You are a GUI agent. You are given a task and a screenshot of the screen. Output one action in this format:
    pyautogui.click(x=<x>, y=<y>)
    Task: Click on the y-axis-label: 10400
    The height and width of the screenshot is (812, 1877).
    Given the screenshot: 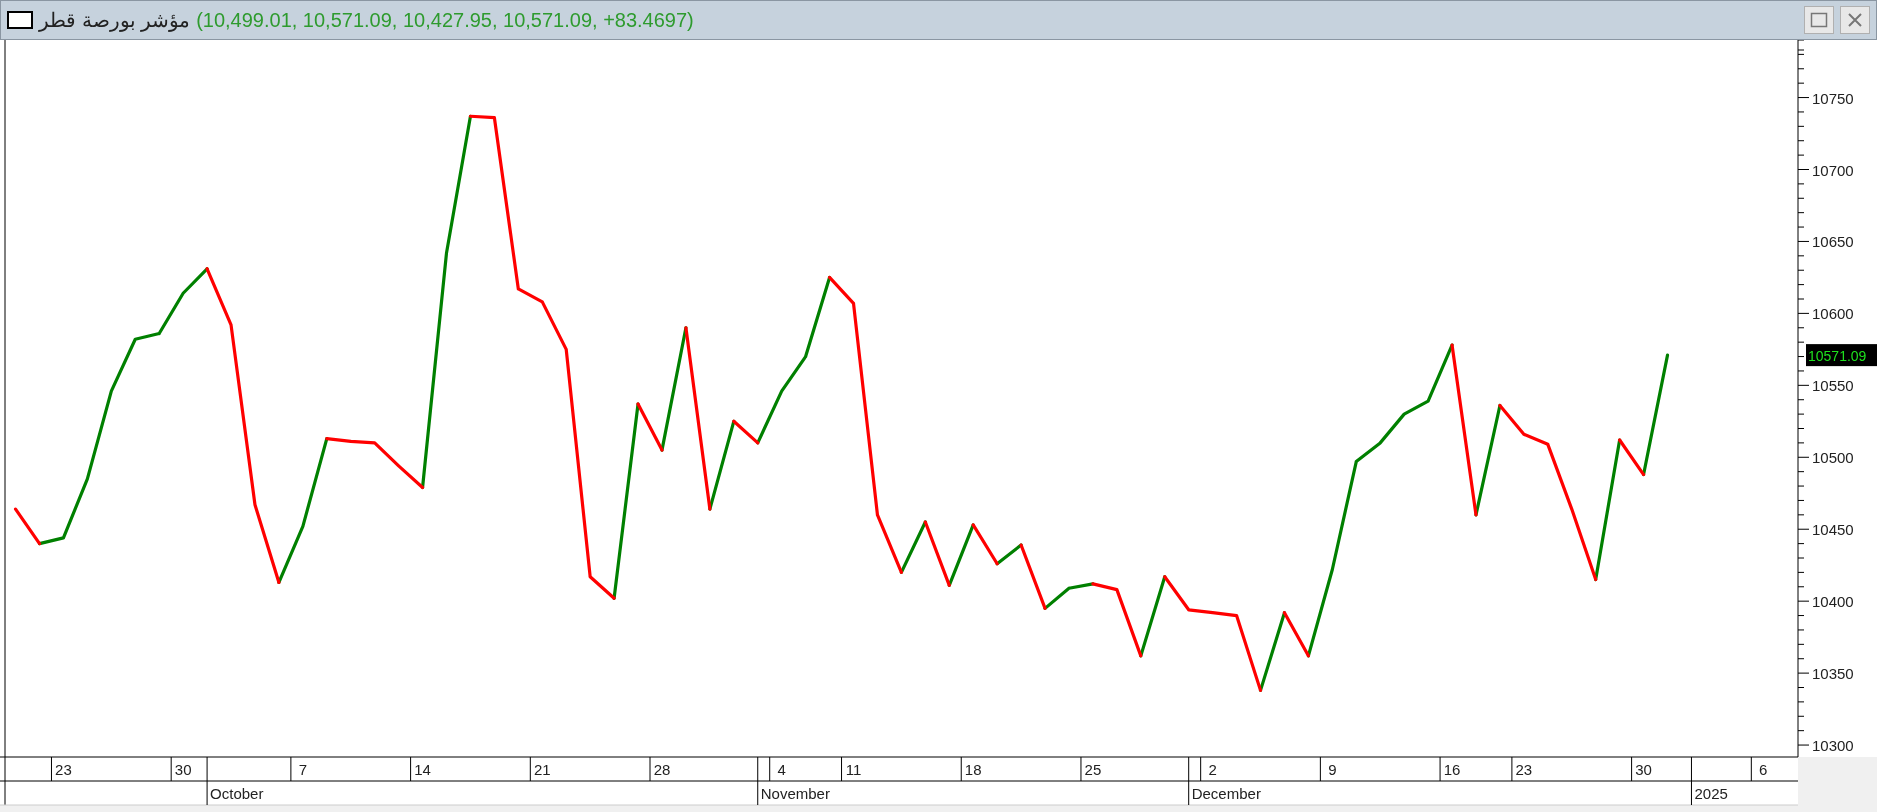 What is the action you would take?
    pyautogui.click(x=1833, y=602)
    